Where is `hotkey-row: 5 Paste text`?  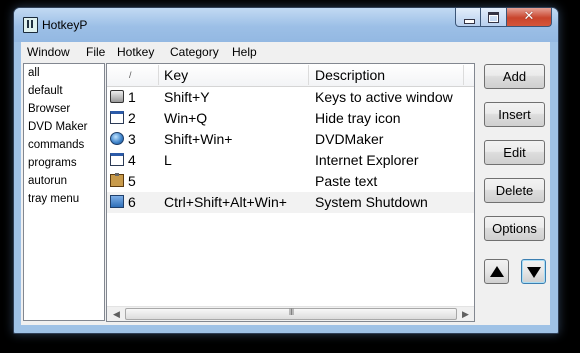 hotkey-row: 5 Paste text is located at coordinates (290, 181).